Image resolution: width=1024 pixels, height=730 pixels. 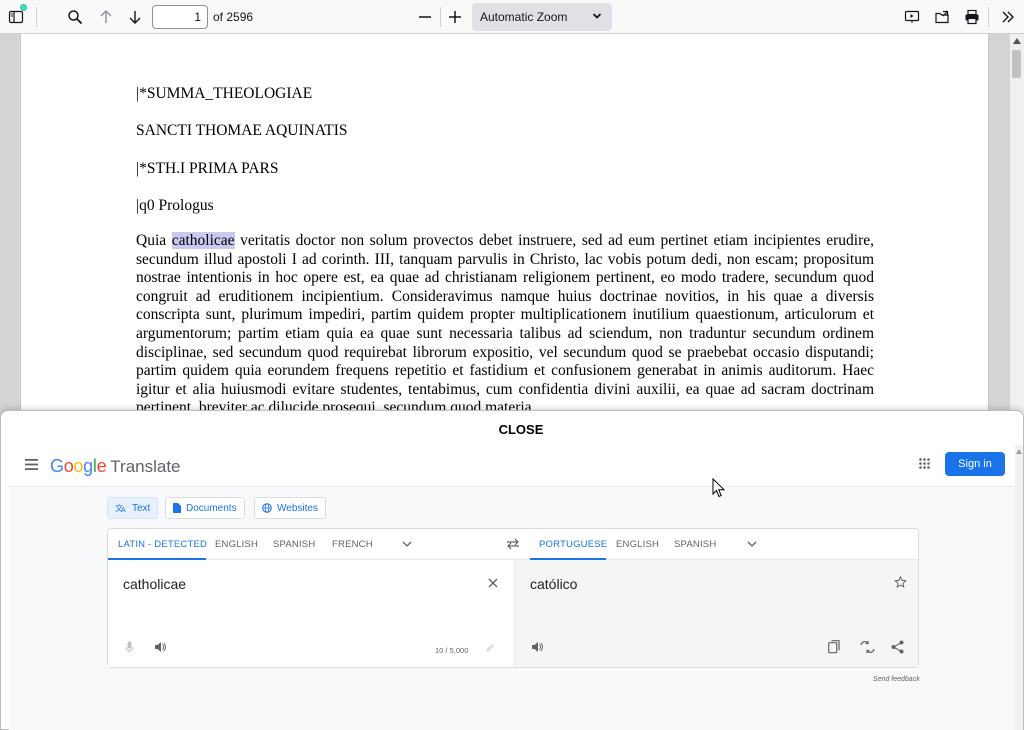 I want to click on source-text: catholicae, so click(x=154, y=584).